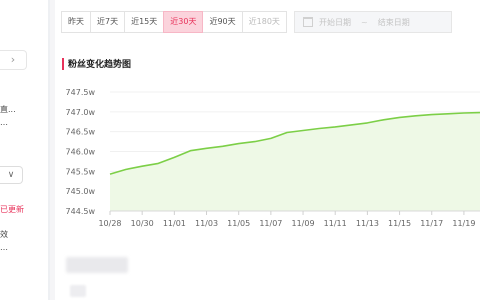  I want to click on y-tick-label: 746.0w, so click(81, 152).